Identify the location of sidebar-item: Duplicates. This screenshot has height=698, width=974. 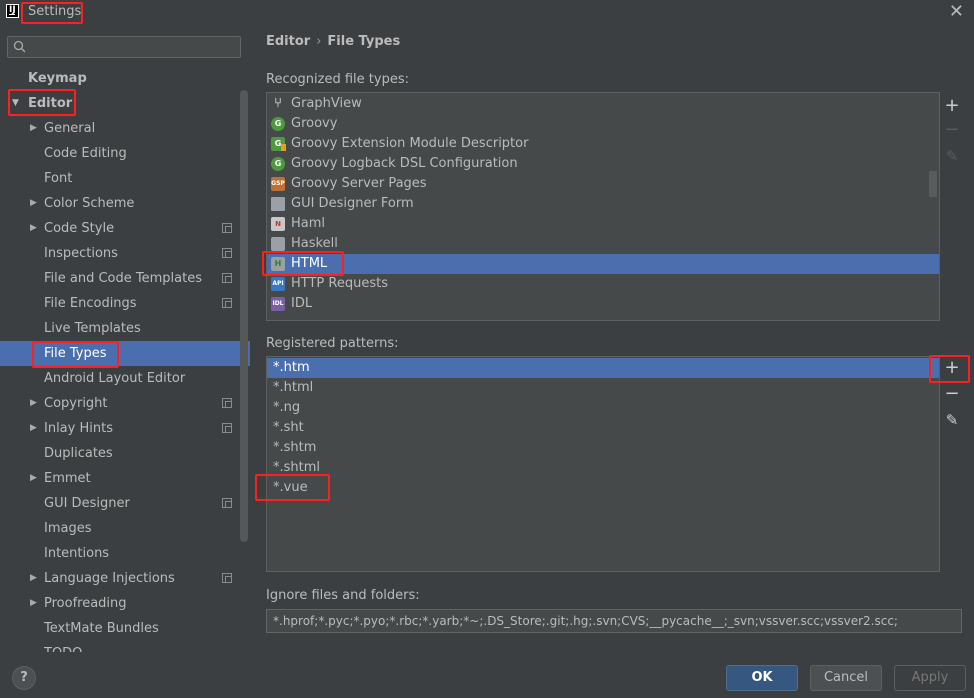
(120, 453).